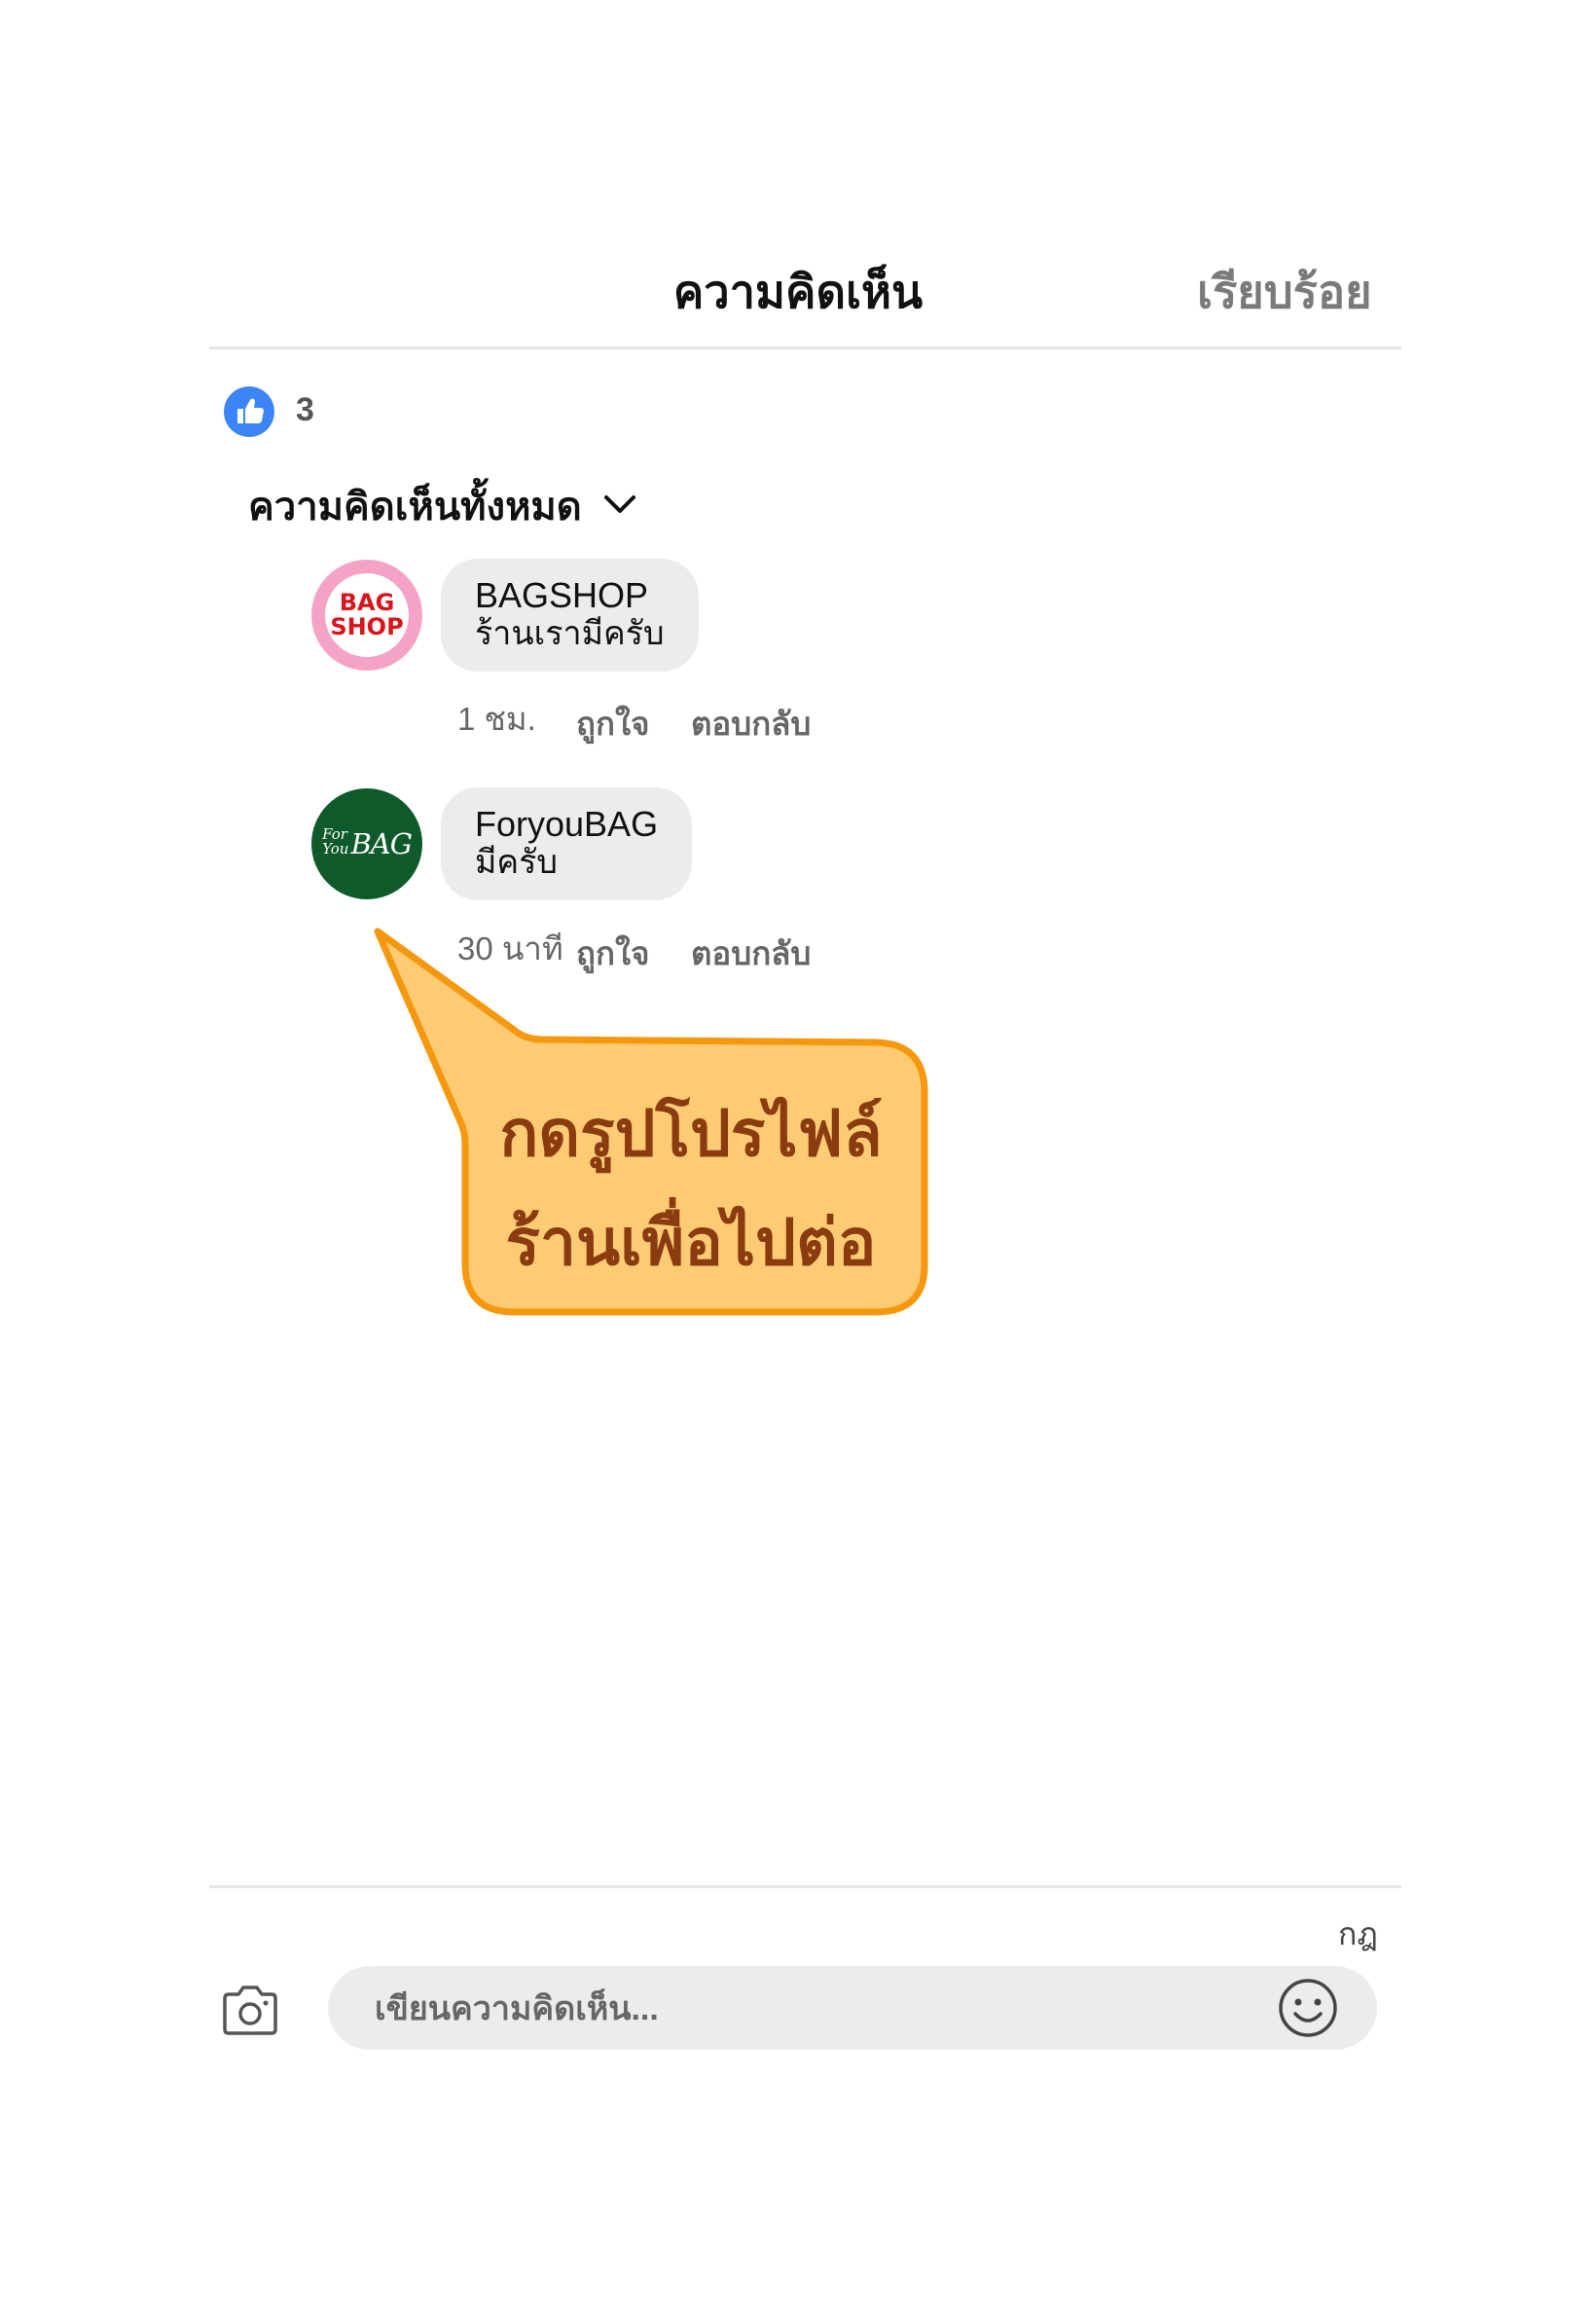 The height and width of the screenshot is (2297, 1596). Describe the element at coordinates (305, 410) in the screenshot. I see `reaction-count: 3` at that location.